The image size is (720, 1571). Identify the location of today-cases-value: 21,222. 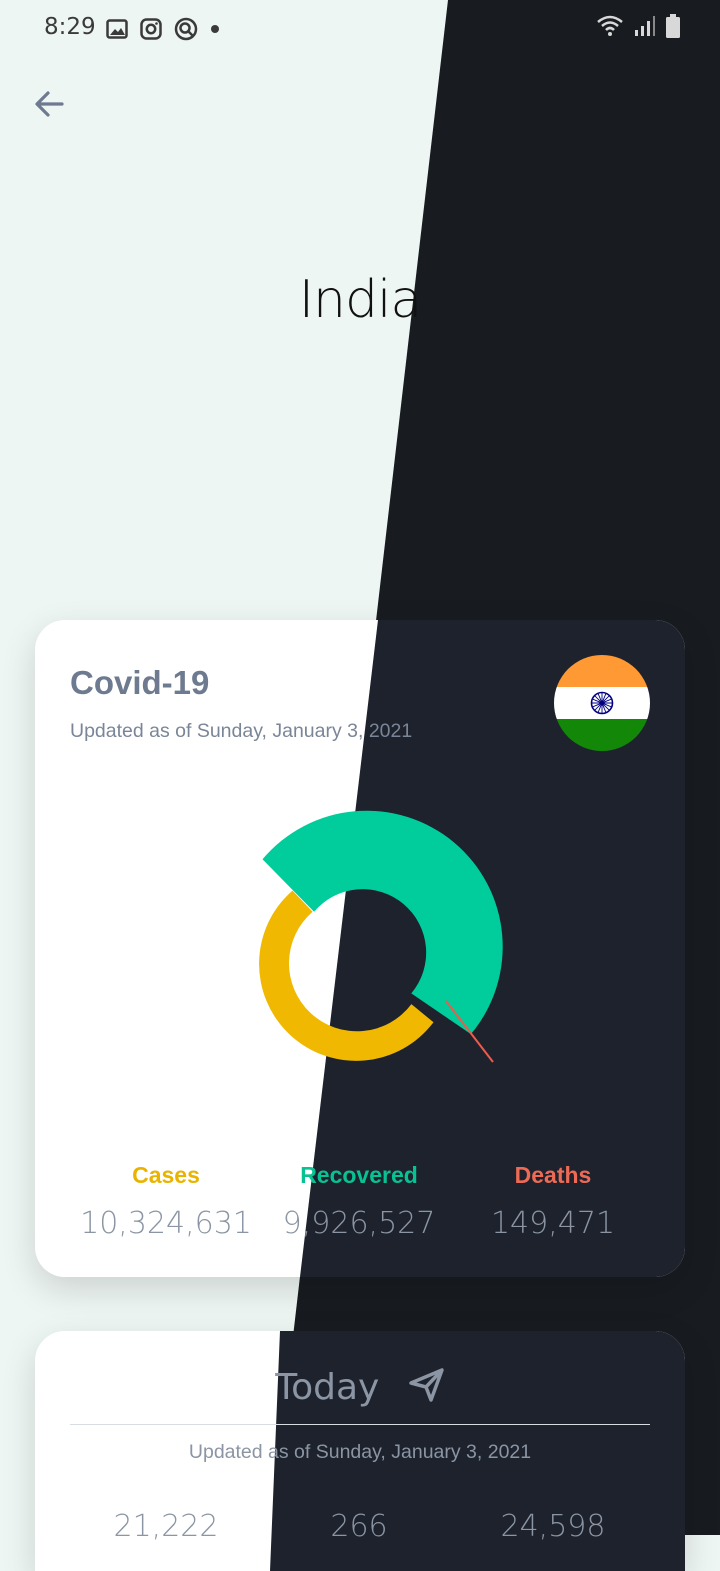
(166, 1526).